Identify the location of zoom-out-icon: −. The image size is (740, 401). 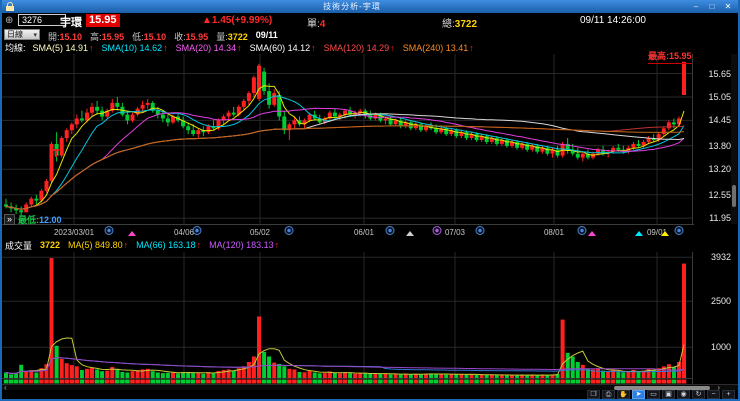
(713, 394).